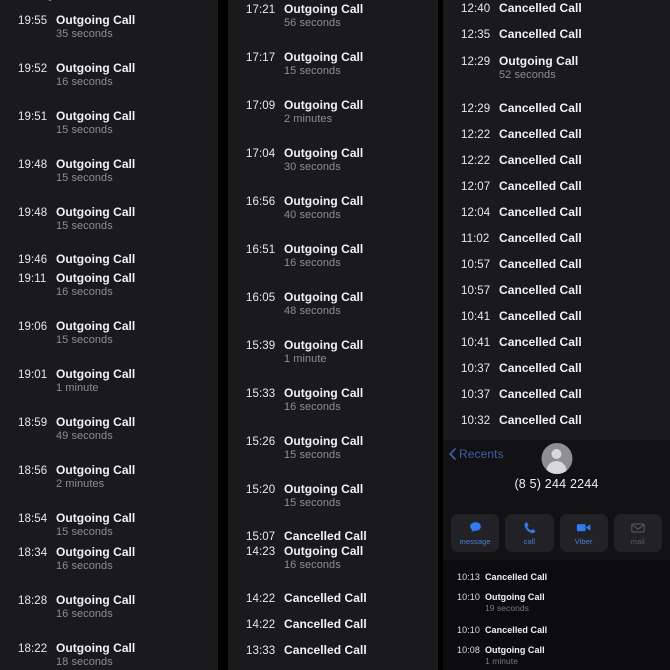  I want to click on call-time: 18:54, so click(33, 519).